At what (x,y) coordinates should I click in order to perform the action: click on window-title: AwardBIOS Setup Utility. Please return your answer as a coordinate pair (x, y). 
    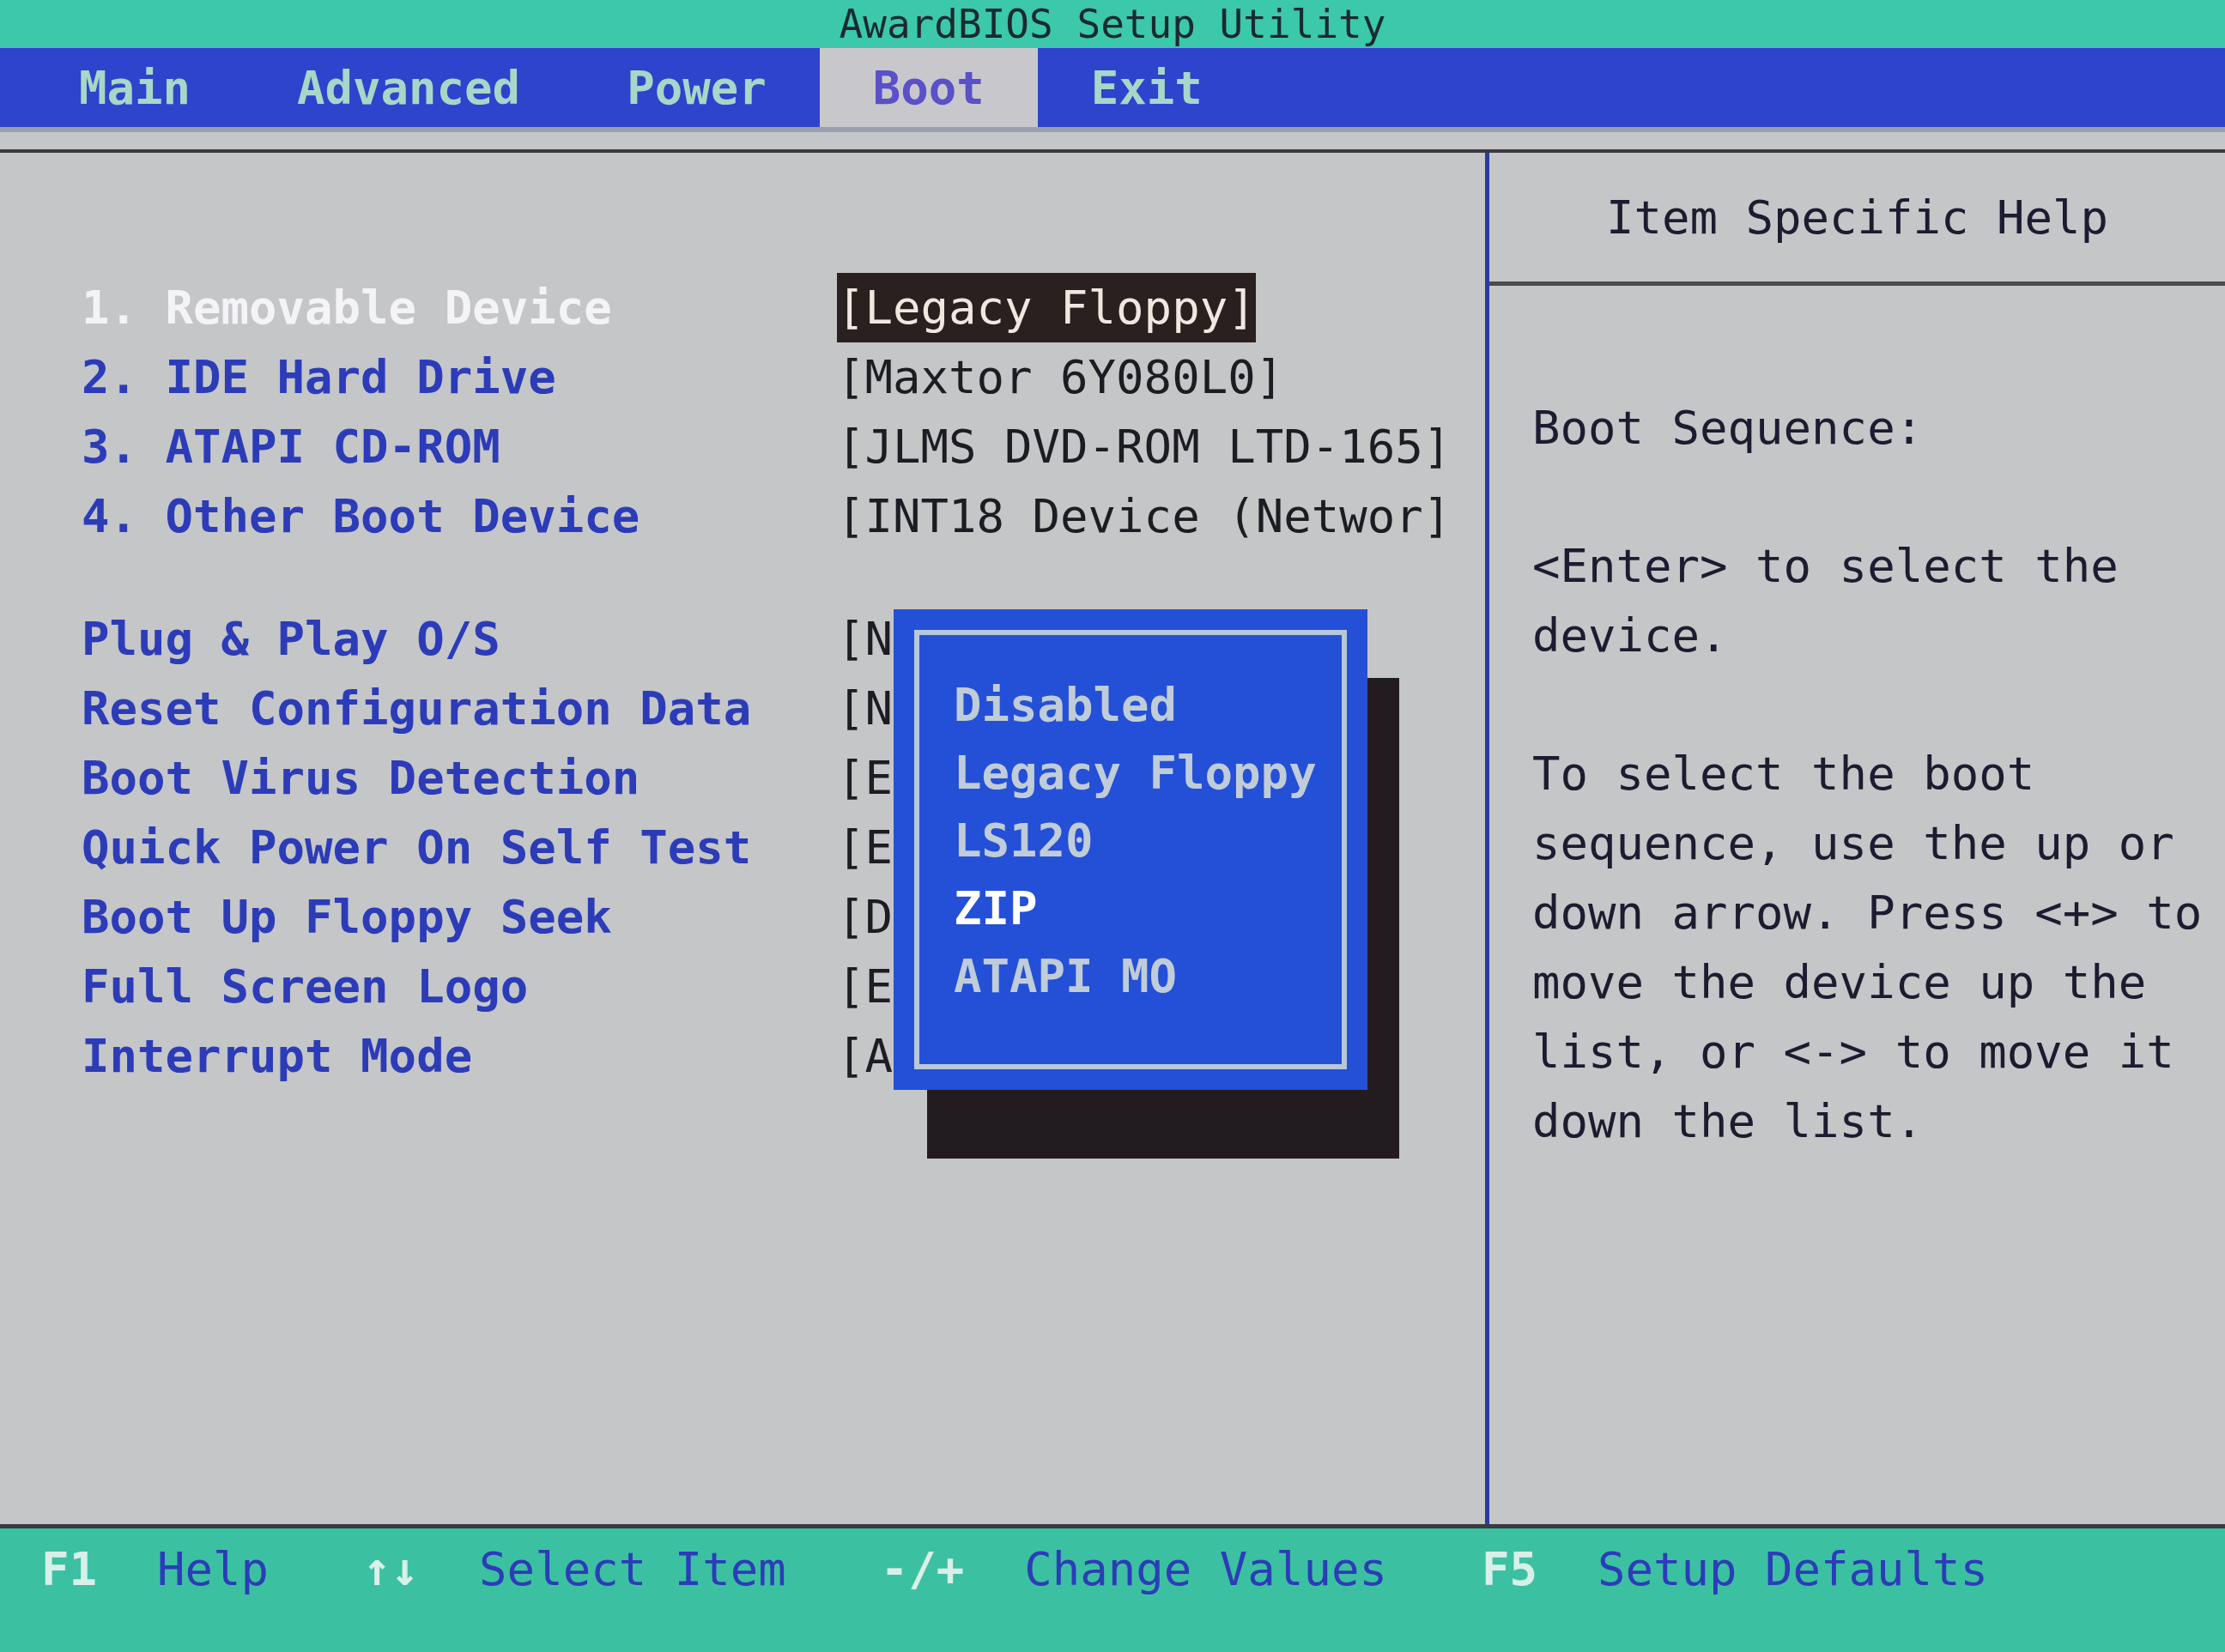
    Looking at the image, I should click on (1112, 24).